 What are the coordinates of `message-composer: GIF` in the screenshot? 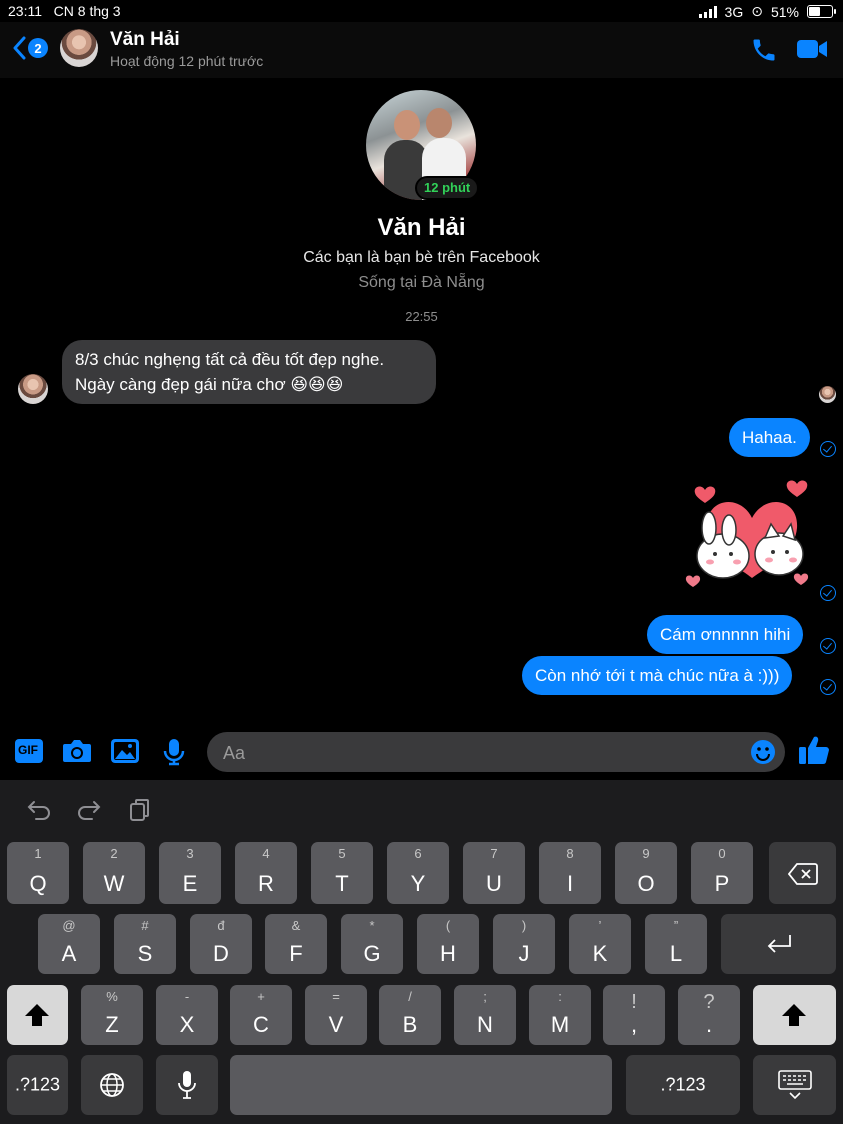 It's located at (421, 752).